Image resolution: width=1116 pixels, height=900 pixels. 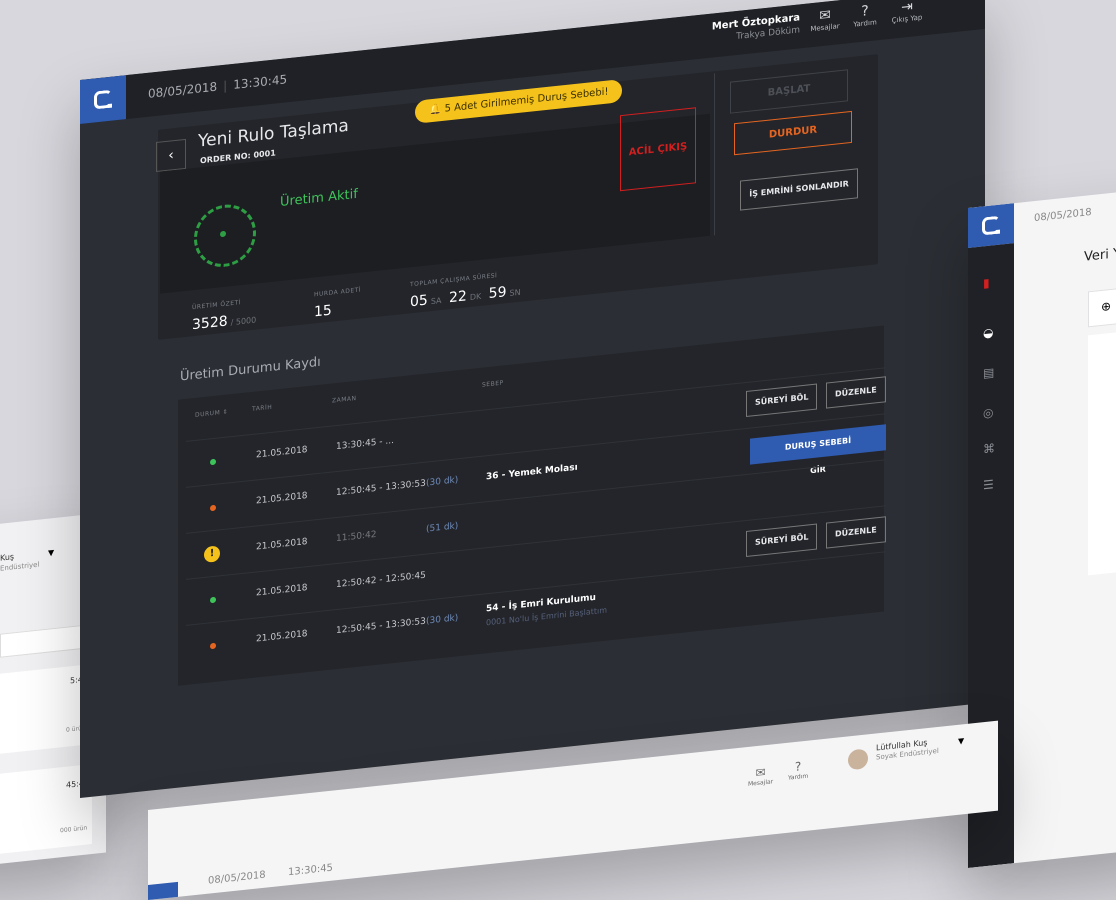 I want to click on current-time: 13:30:45, so click(x=260, y=82).